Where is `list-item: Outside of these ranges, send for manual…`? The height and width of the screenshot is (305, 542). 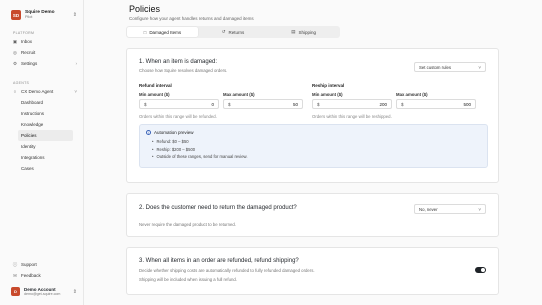
list-item: Outside of these ranges, send for manual… is located at coordinates (199, 157).